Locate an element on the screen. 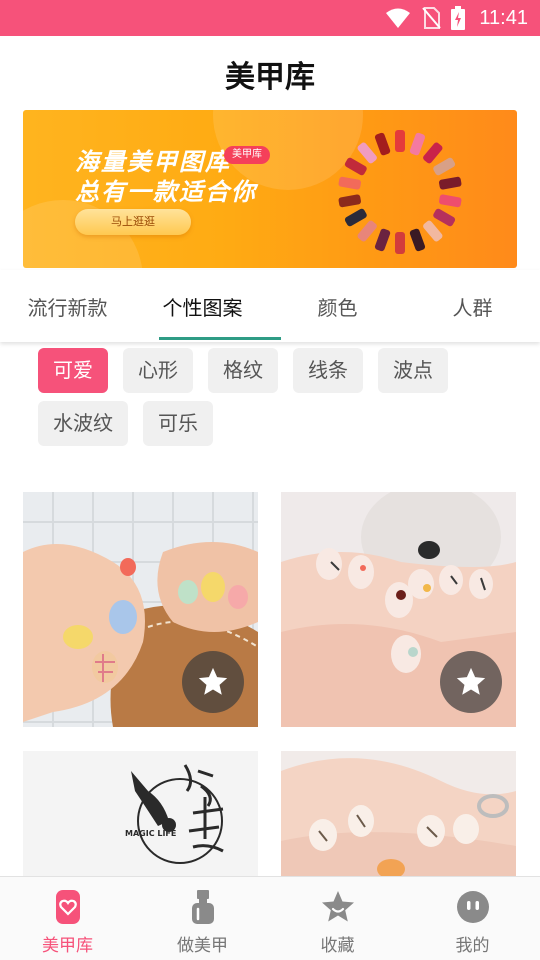  chip-lines: 线条 is located at coordinates (328, 370).